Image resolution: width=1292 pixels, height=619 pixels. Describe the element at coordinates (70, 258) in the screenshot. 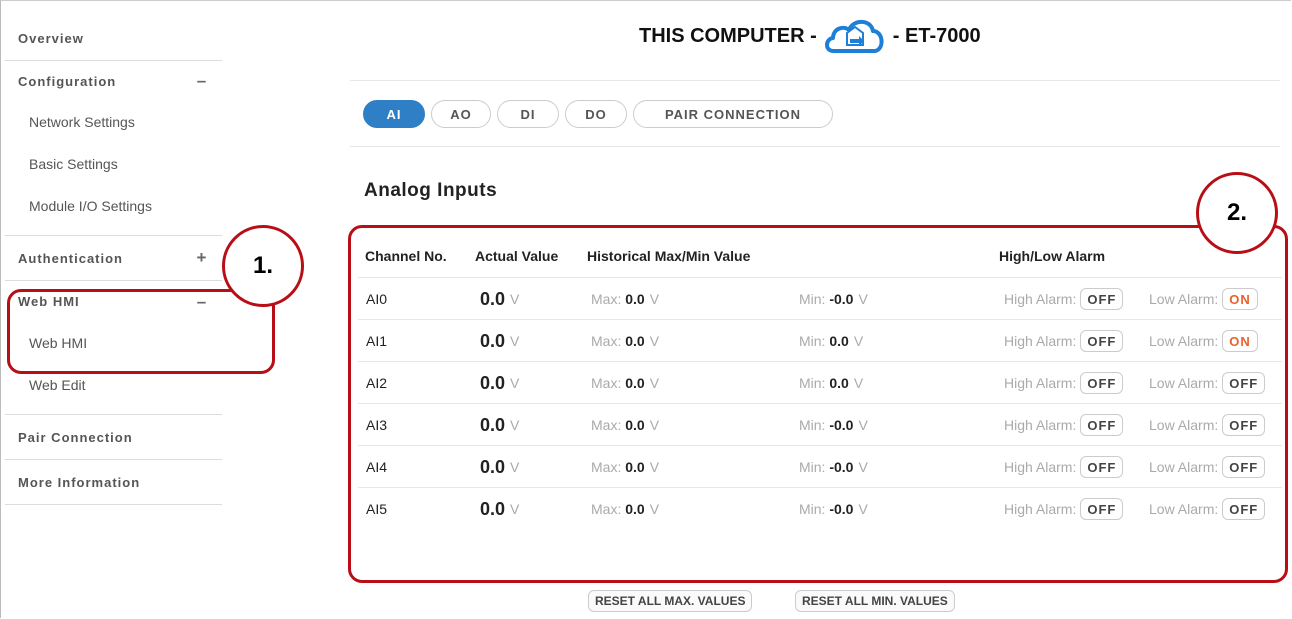

I see `nav-authentication-label: Authentication` at that location.